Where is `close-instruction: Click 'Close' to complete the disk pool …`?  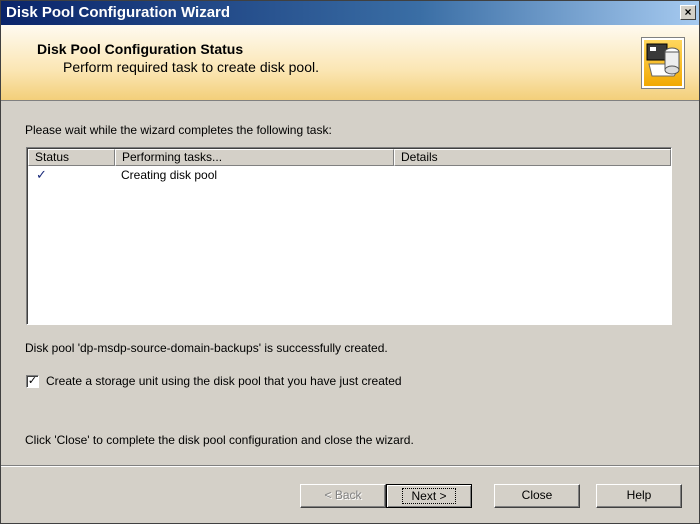
close-instruction: Click 'Close' to complete the disk pool … is located at coordinates (219, 440).